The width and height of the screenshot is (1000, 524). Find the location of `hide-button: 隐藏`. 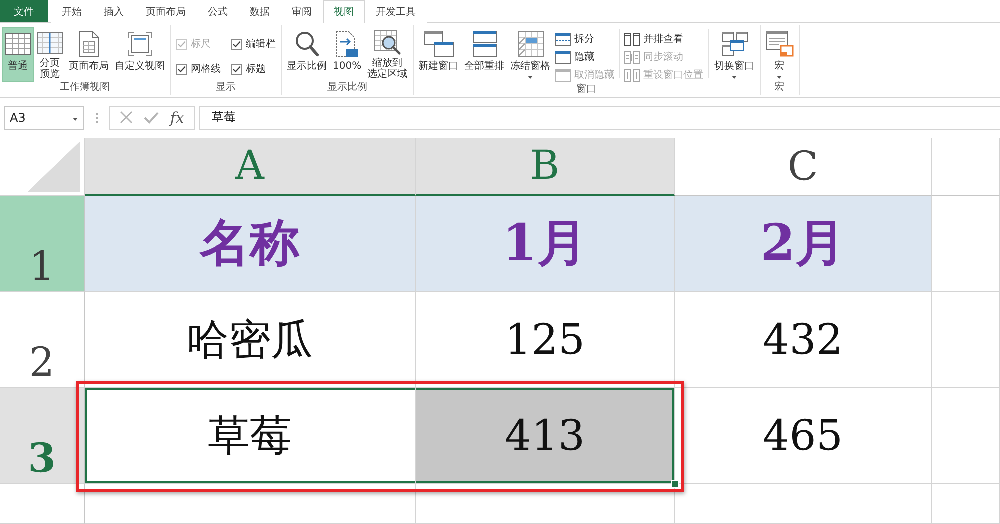

hide-button: 隐藏 is located at coordinates (585, 57).